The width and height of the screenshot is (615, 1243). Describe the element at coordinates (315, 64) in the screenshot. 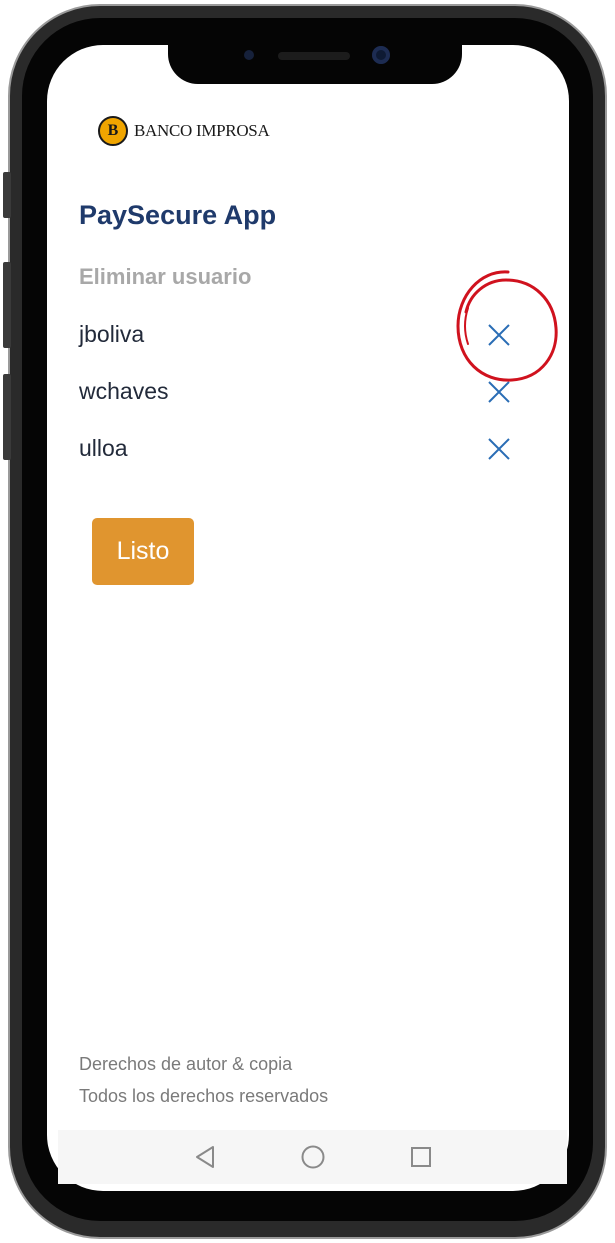

I see `notch` at that location.